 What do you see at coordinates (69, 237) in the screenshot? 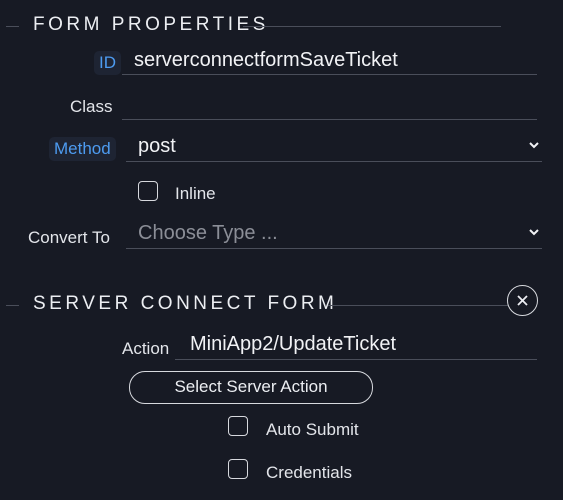
I see `convert-to-label: Convert To` at bounding box center [69, 237].